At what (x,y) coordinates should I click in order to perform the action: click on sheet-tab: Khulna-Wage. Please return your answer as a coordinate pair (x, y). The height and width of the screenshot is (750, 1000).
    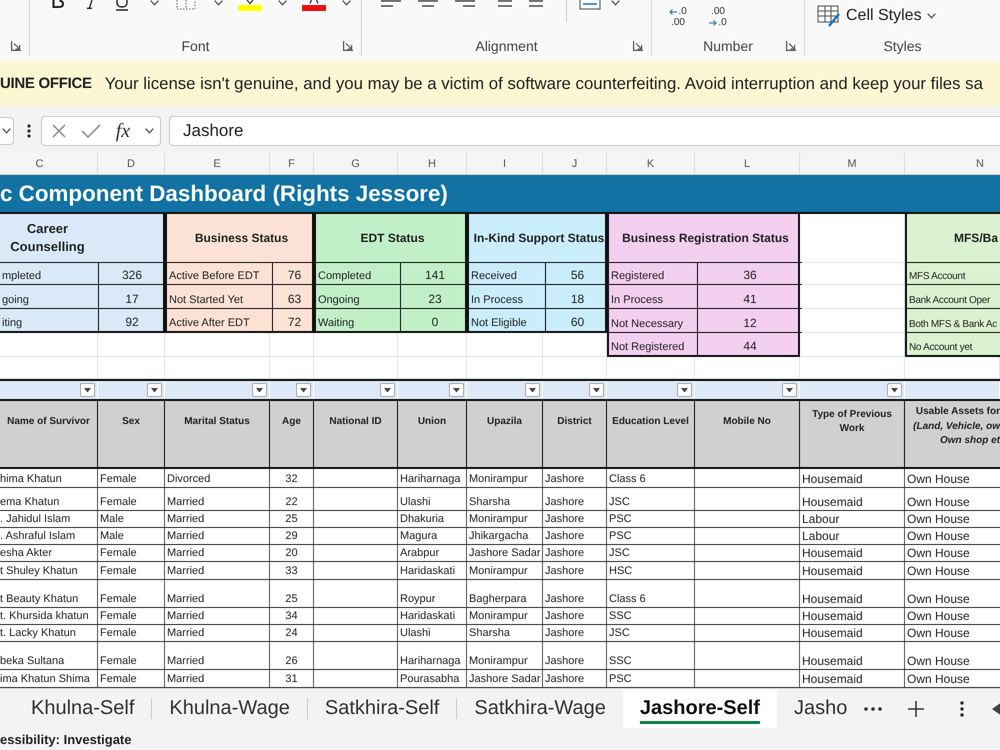
    Looking at the image, I should click on (229, 708).